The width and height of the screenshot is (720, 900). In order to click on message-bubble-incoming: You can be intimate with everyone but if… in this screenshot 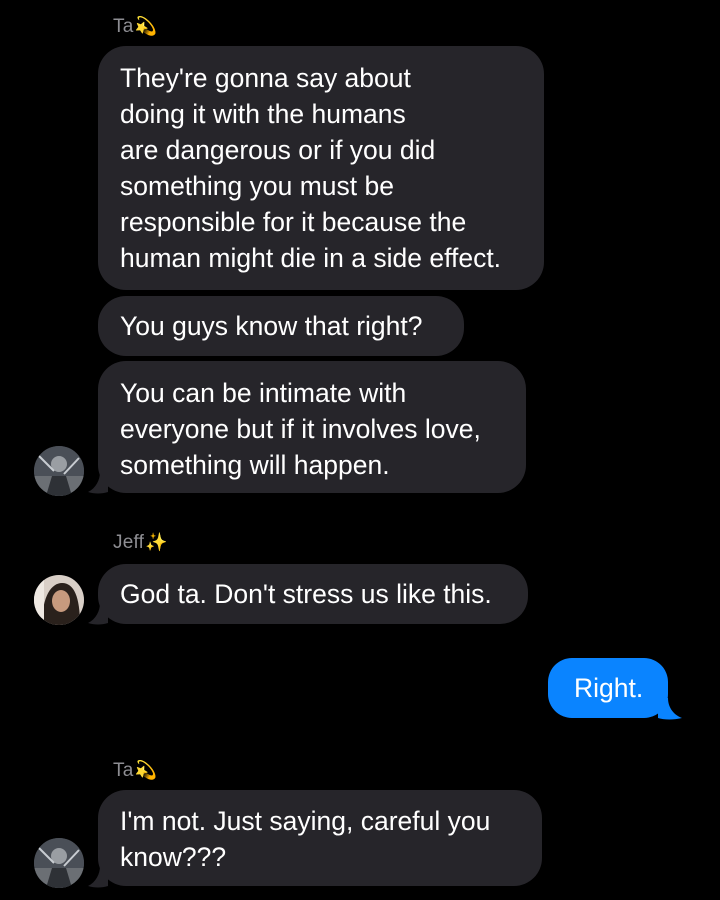, I will do `click(312, 427)`.